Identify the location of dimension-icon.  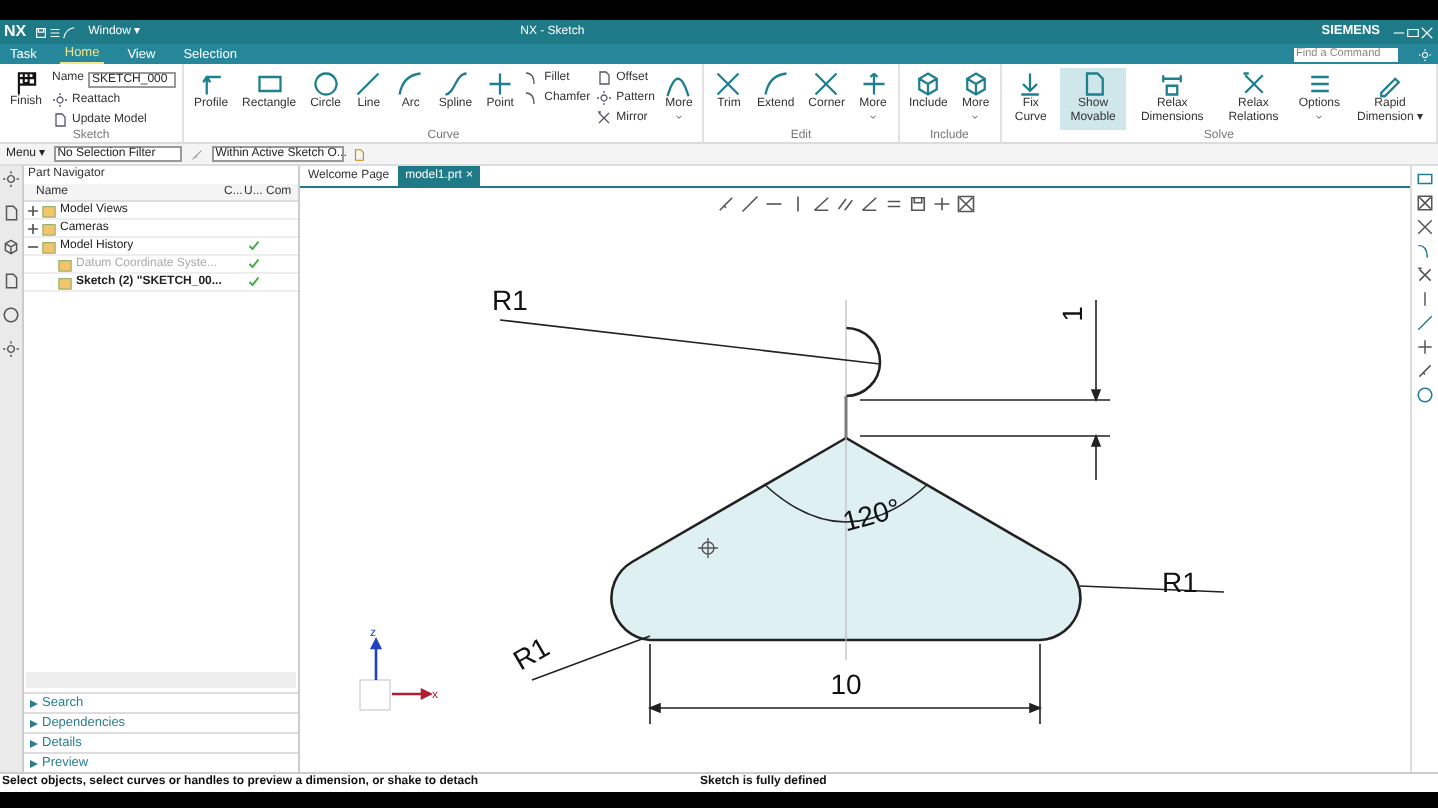
(1172, 84).